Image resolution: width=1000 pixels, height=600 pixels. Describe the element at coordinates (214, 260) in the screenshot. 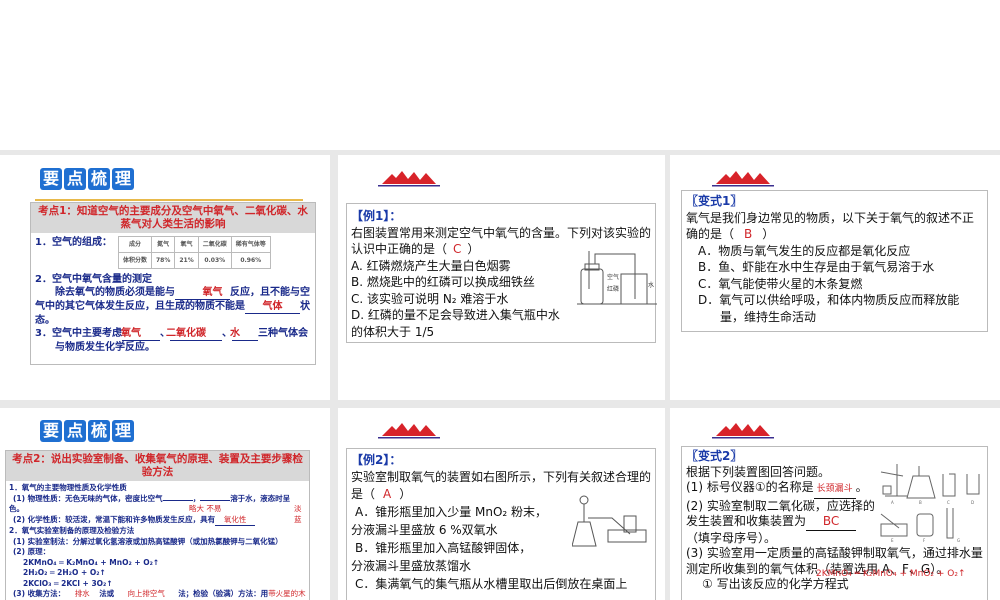

I see `table-cell: 0.03%` at that location.